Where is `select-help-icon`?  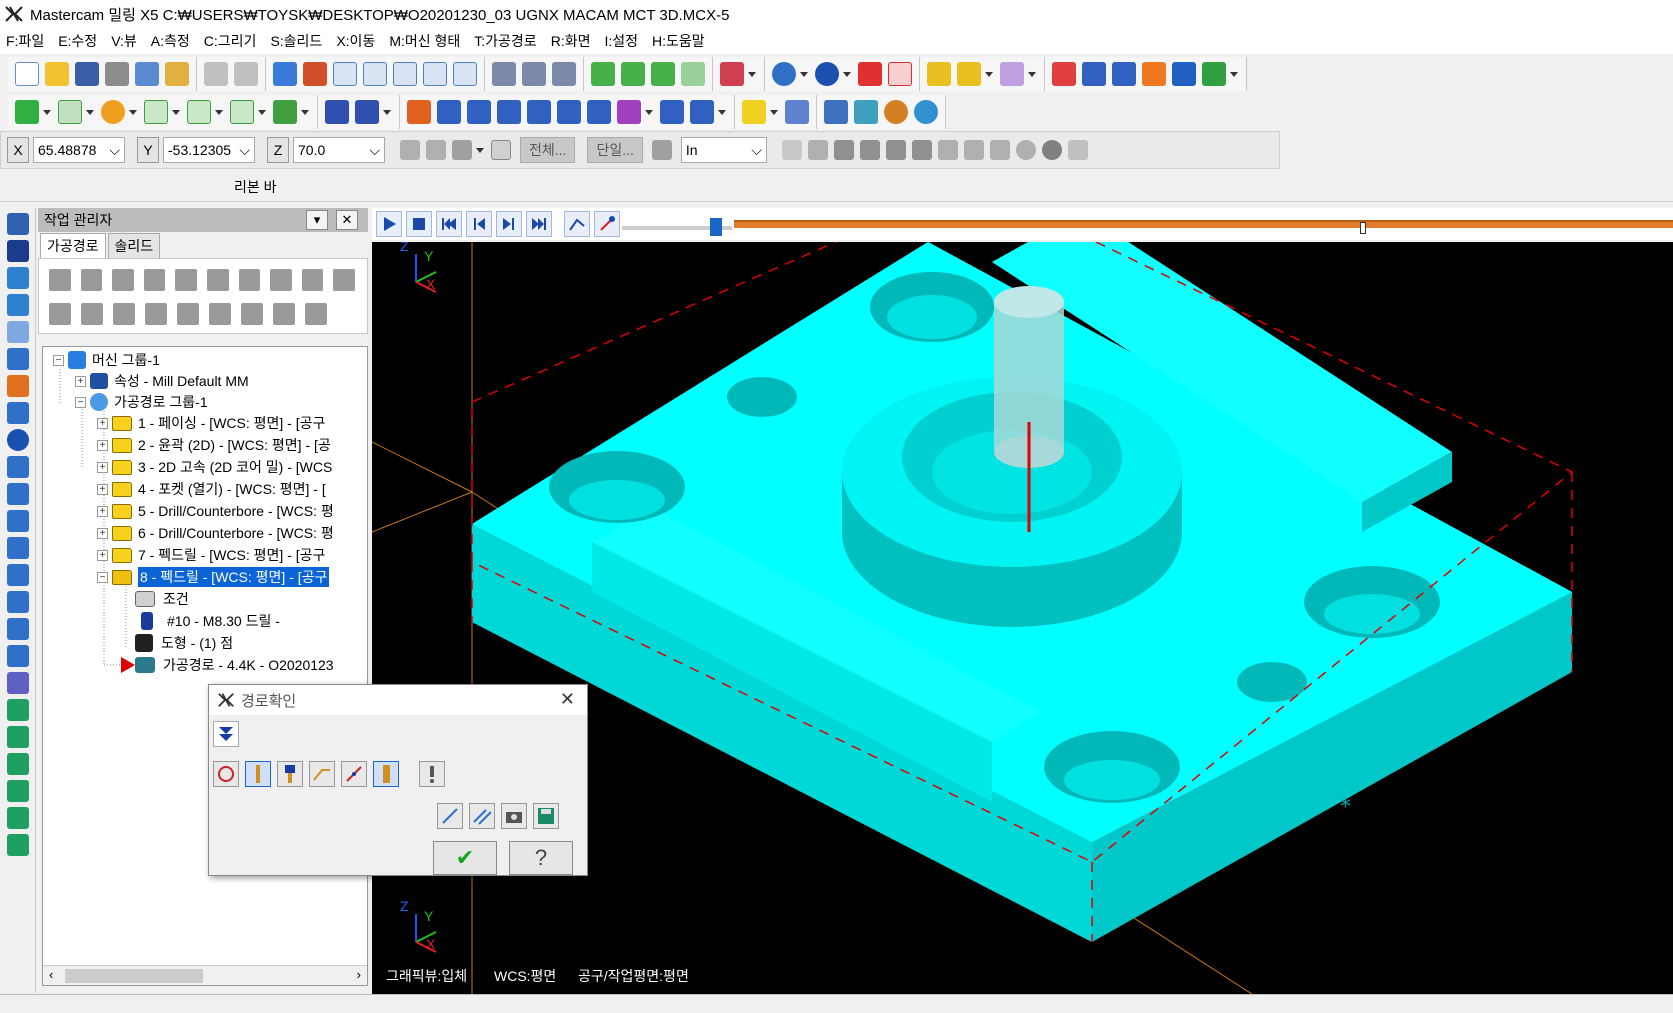
select-help-icon is located at coordinates (1077, 150).